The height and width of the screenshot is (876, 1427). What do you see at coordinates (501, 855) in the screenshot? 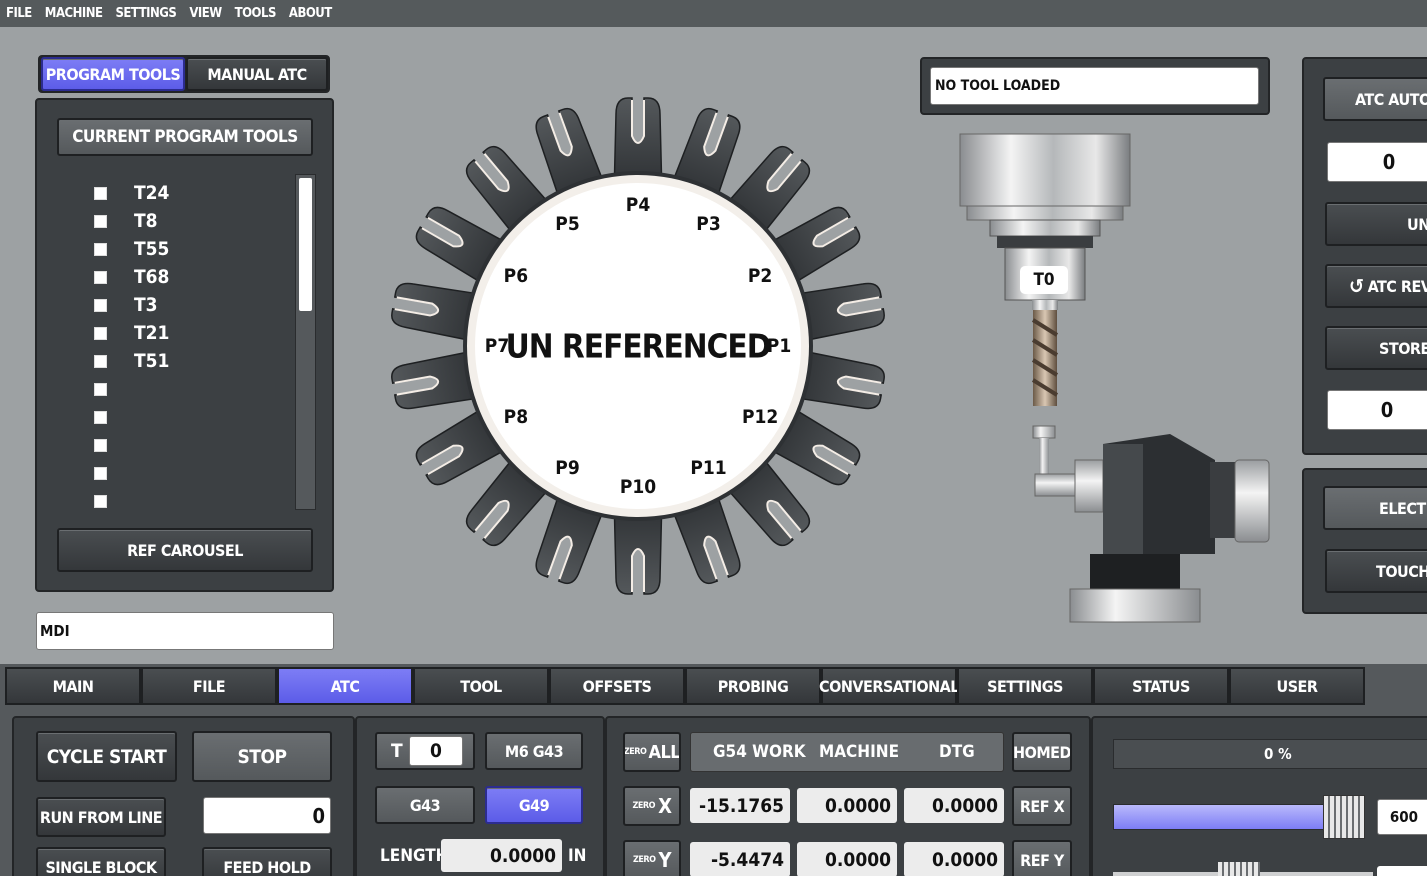
I see `tool-length-field: 0.0000` at bounding box center [501, 855].